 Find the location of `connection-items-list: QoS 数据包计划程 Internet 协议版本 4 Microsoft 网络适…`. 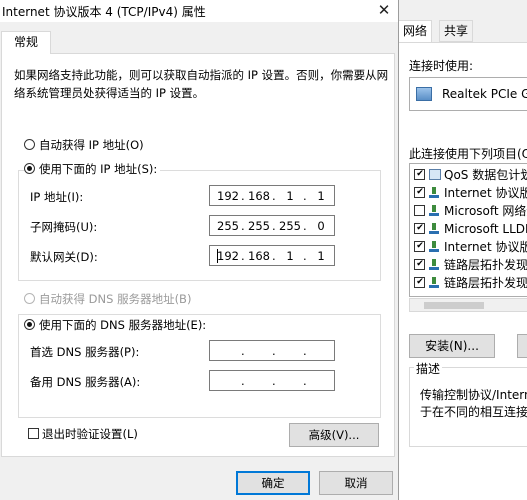

connection-items-list: QoS 数据包计划程 Internet 协议版本 4 Microsoft 网络适… is located at coordinates (468, 230).